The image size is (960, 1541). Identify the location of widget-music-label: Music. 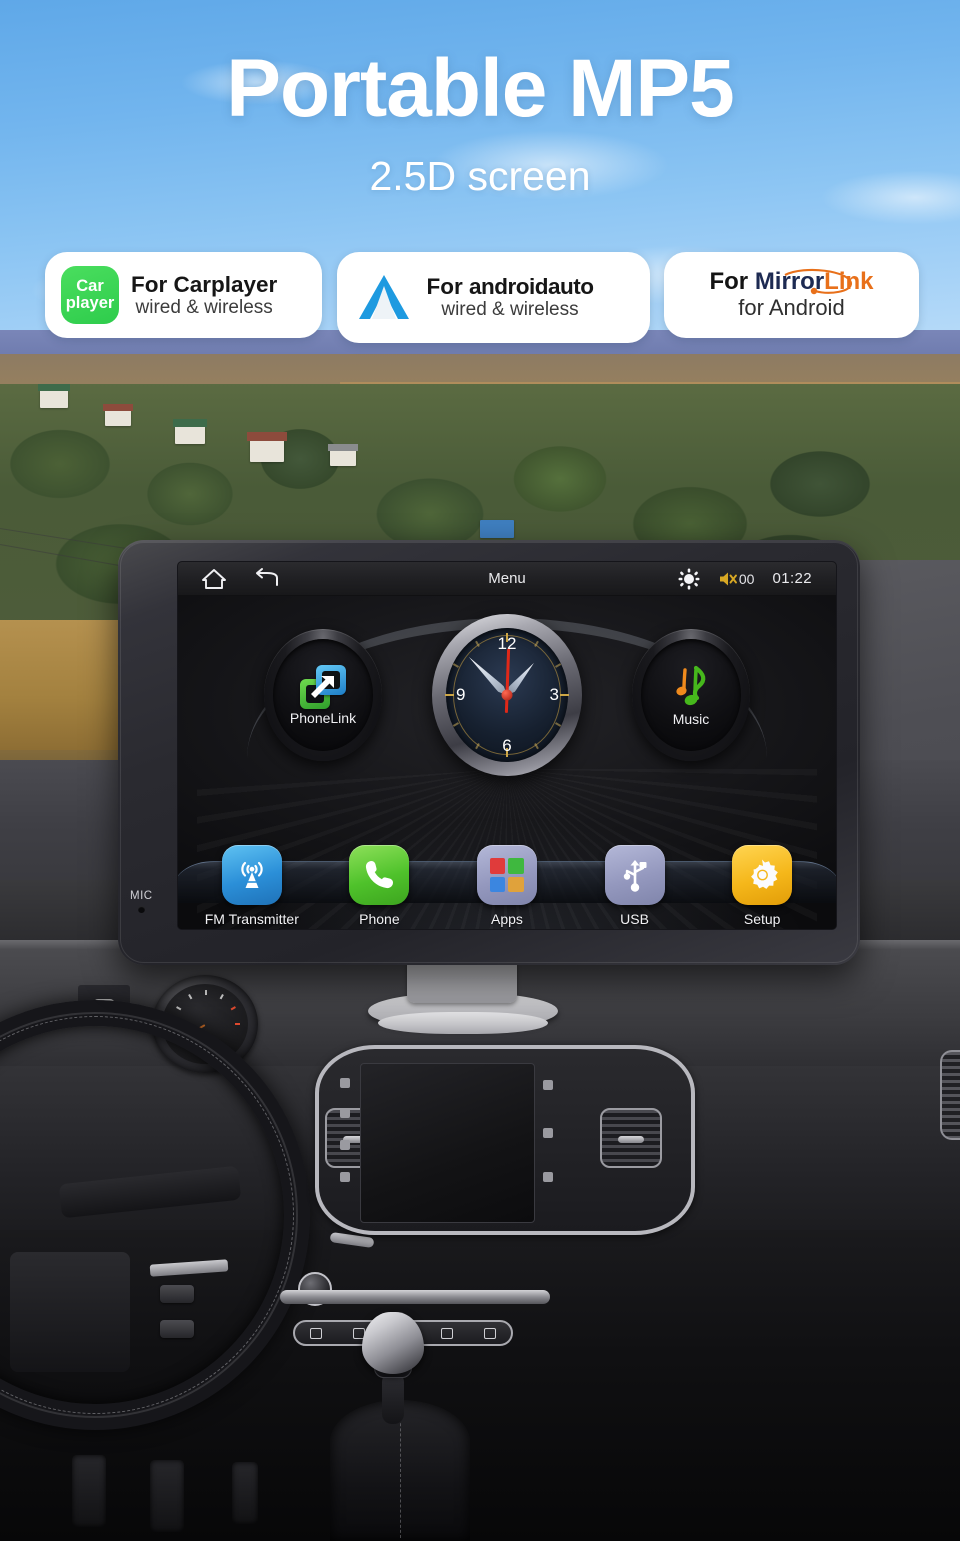
(691, 718).